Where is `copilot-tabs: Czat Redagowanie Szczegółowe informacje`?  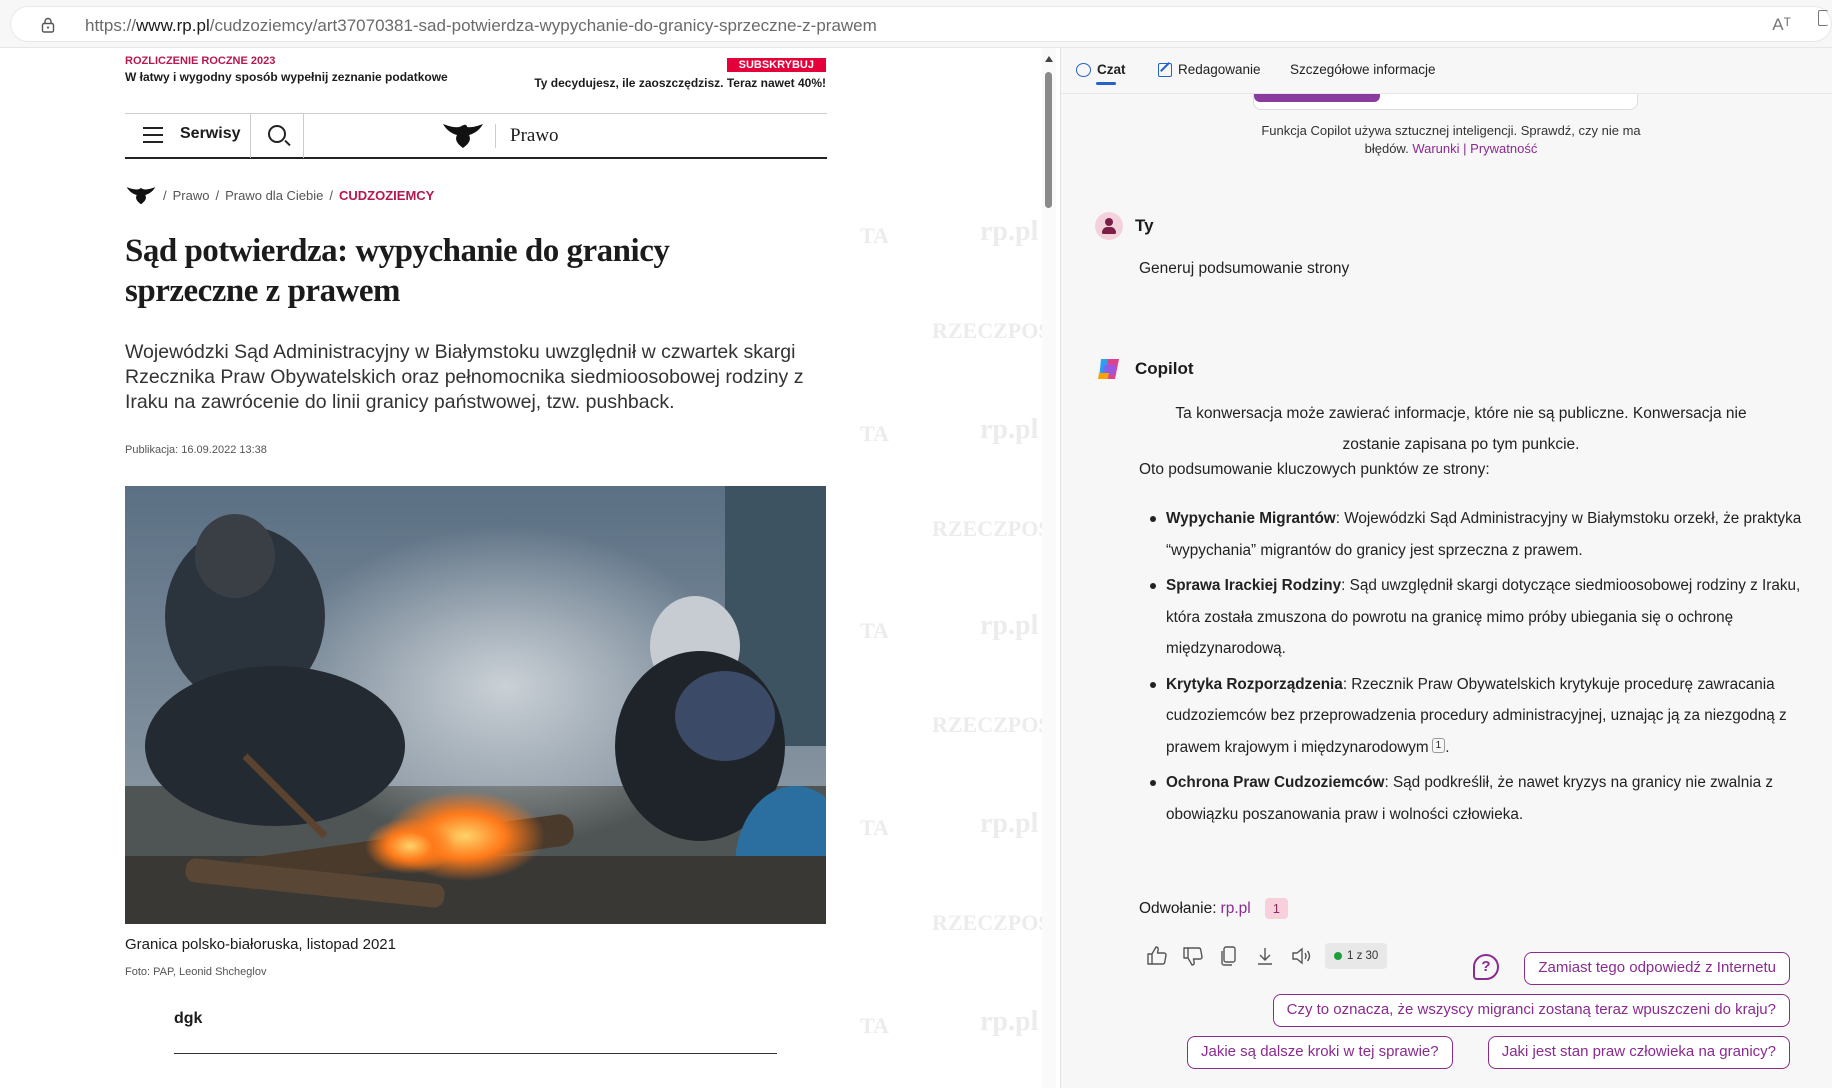 copilot-tabs: Czat Redagowanie Szczegółowe informacje is located at coordinates (1446, 71).